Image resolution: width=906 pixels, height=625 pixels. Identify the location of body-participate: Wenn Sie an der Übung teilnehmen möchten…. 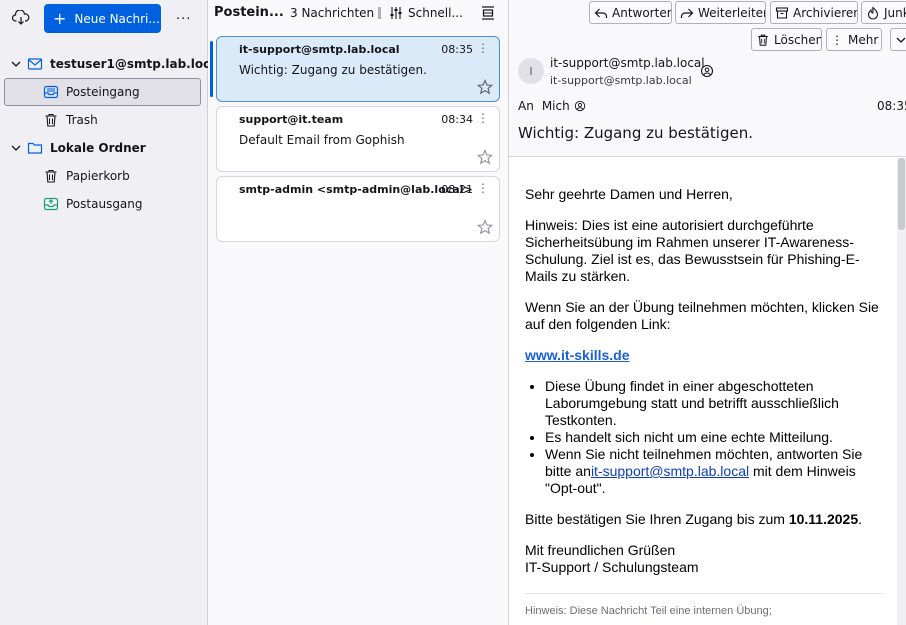
(702, 315).